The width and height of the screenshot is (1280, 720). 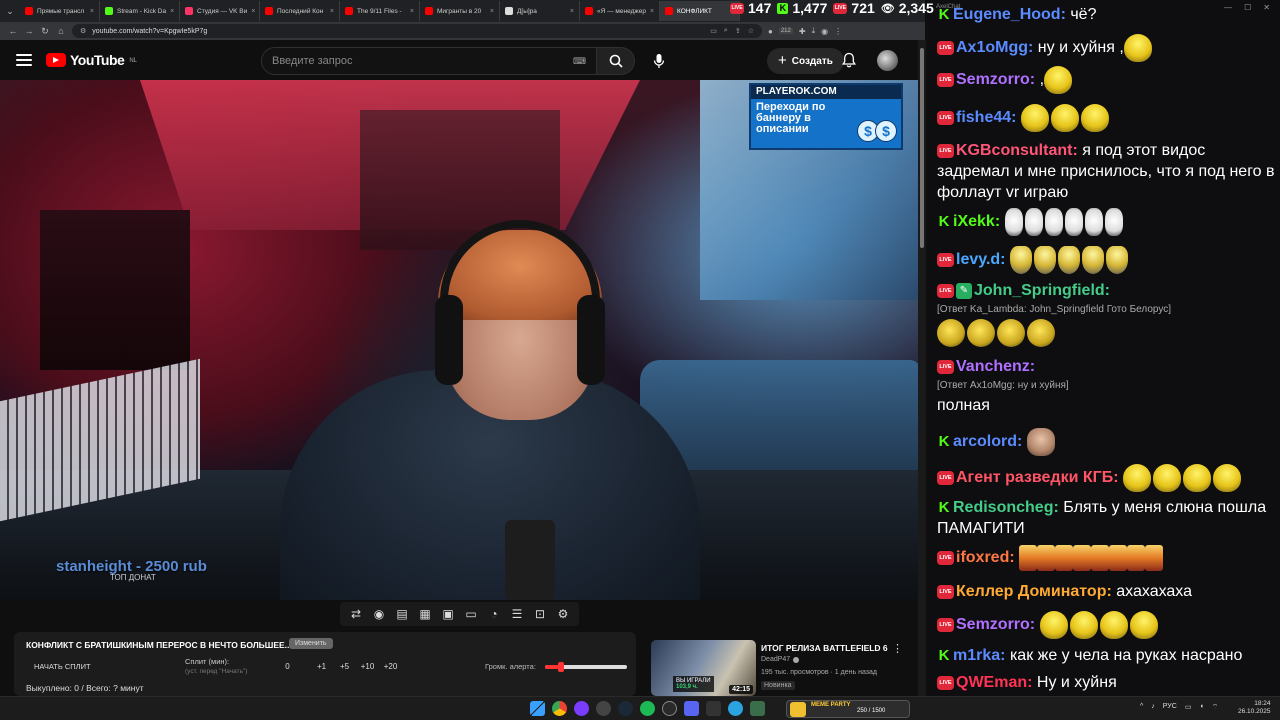 What do you see at coordinates (824, 31) in the screenshot?
I see `profile-icon: ◉` at bounding box center [824, 31].